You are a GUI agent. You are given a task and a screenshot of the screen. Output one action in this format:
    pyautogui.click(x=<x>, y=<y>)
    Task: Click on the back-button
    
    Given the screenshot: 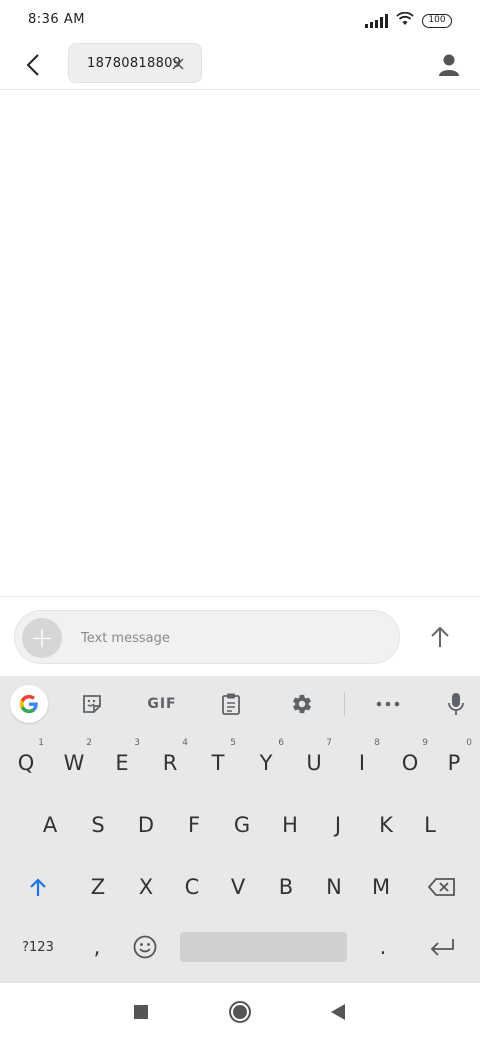 What is the action you would take?
    pyautogui.click(x=33, y=65)
    